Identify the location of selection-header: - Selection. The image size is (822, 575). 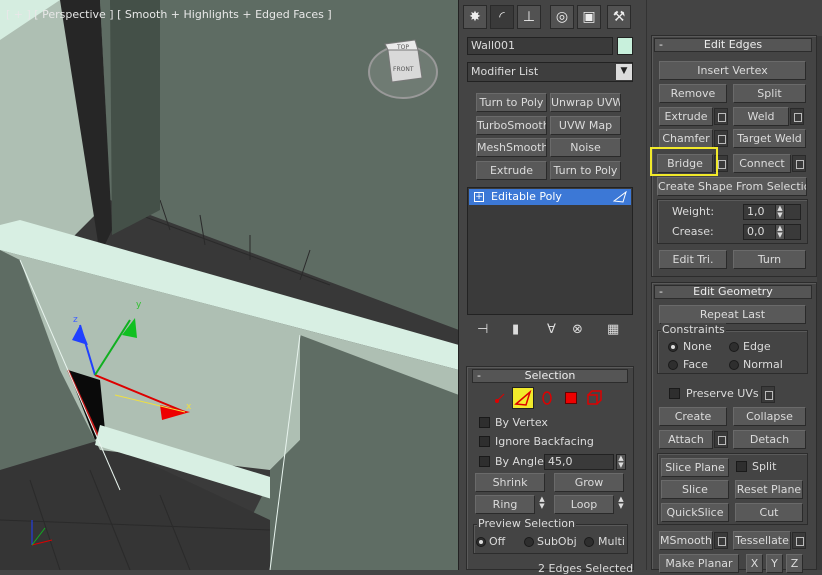
(550, 376).